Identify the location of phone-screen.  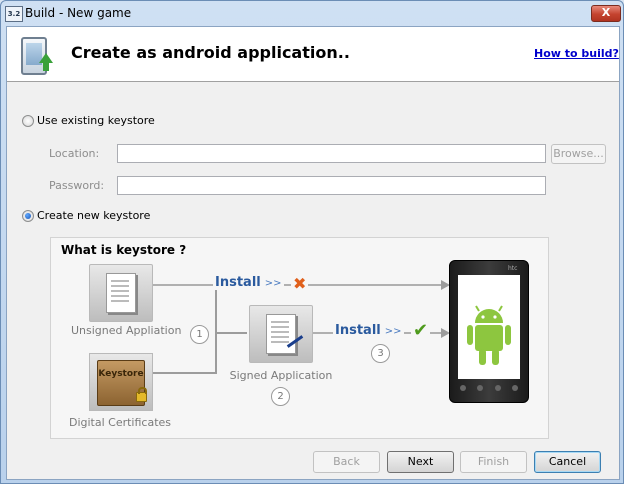
(489, 327).